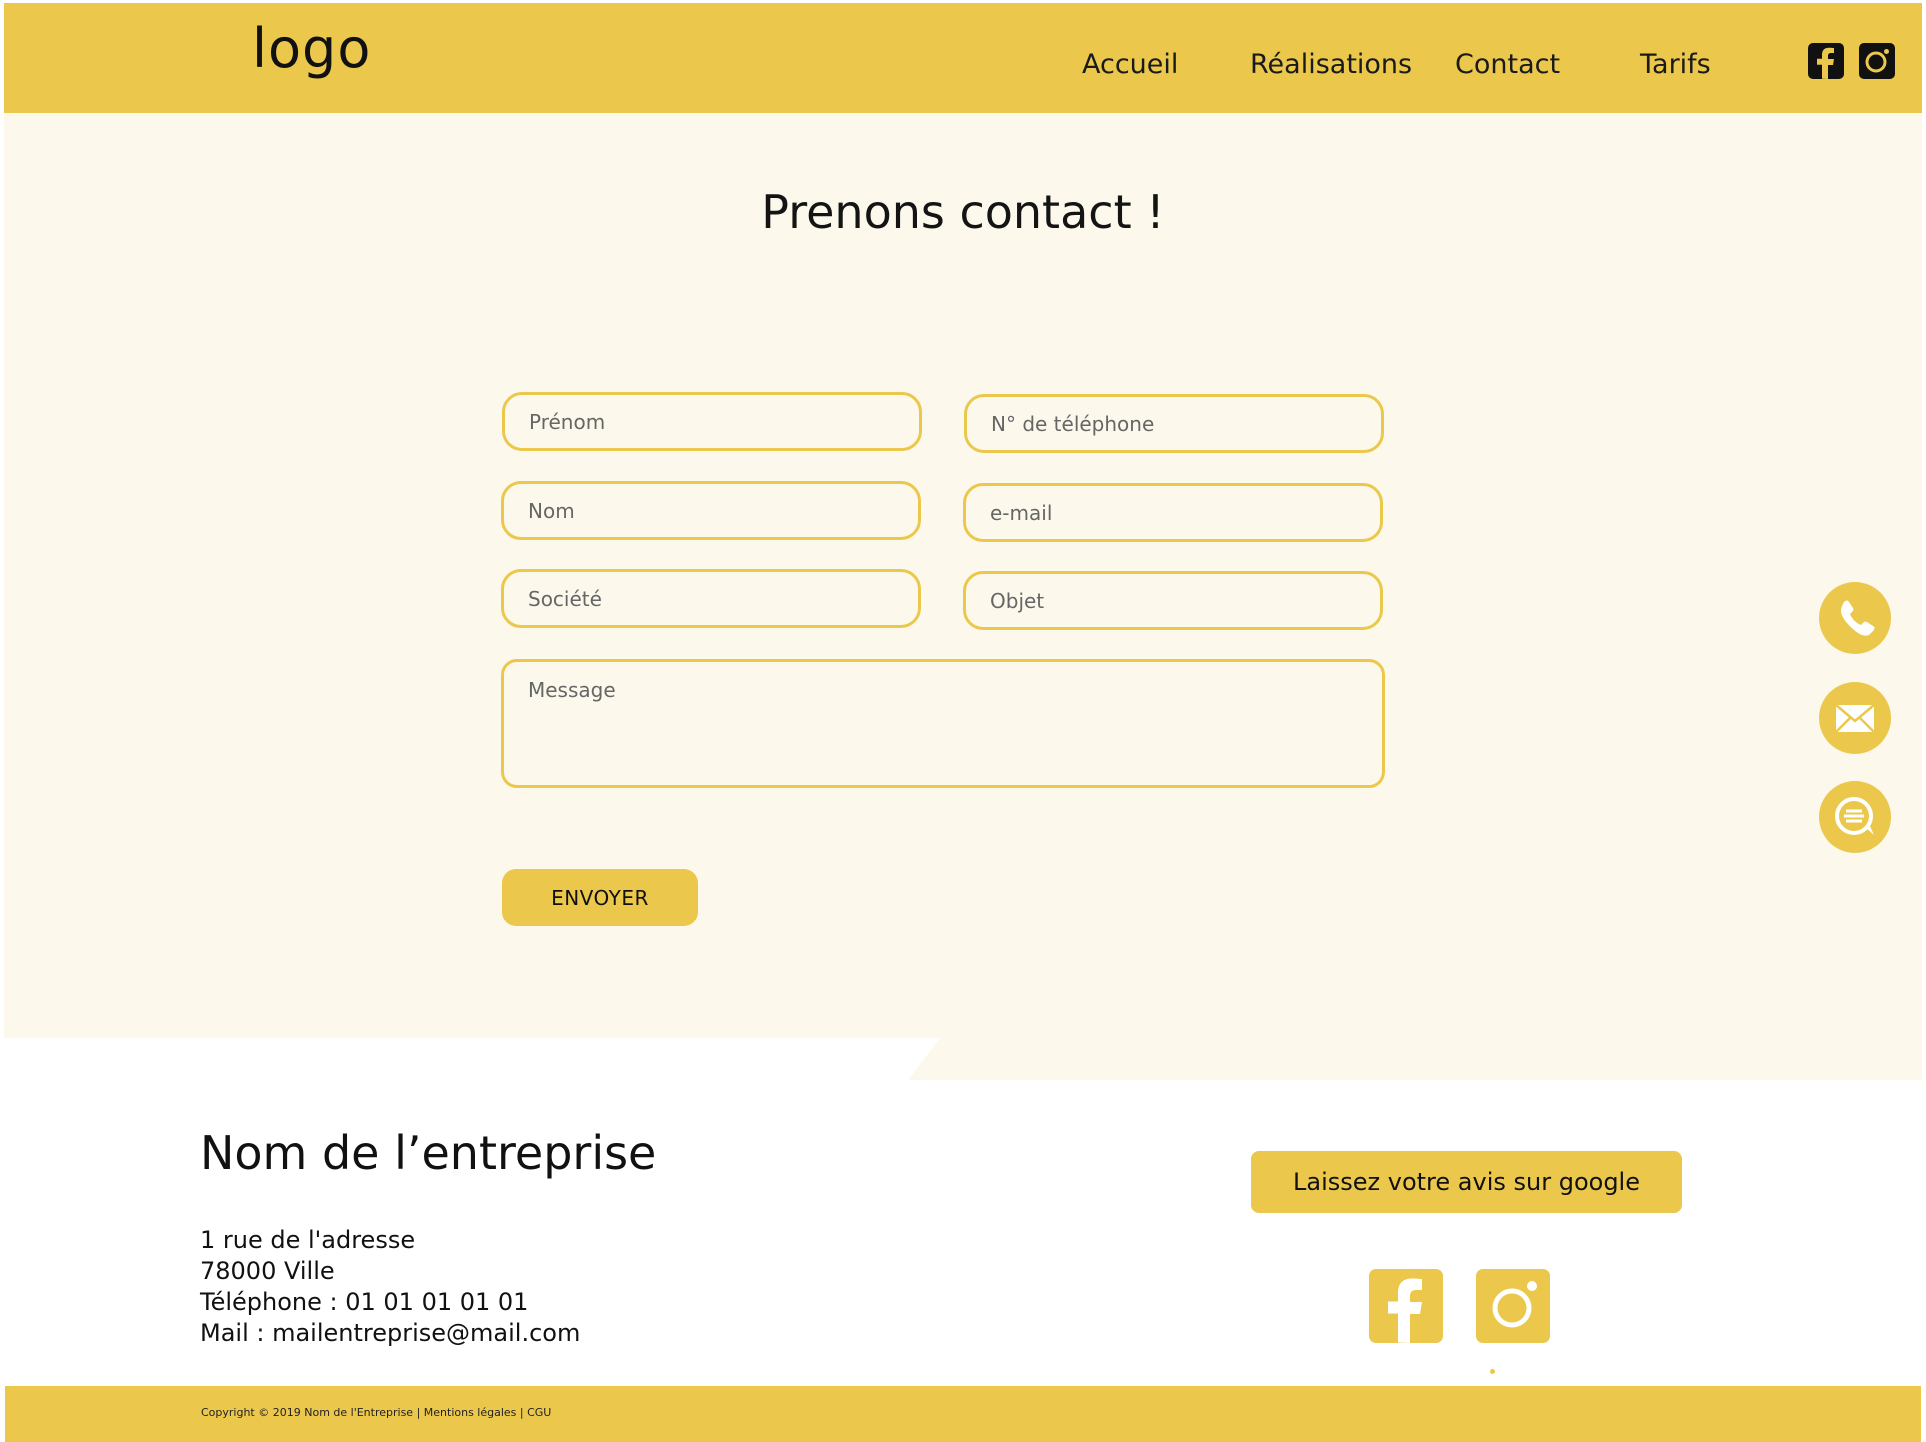  I want to click on company-name: Nom de l’entreprise, so click(428, 1153).